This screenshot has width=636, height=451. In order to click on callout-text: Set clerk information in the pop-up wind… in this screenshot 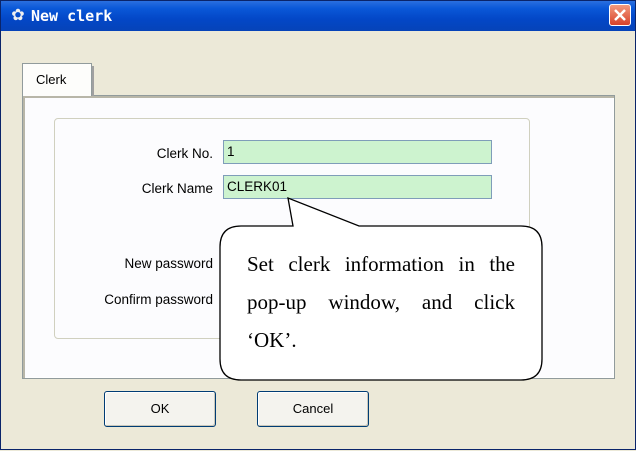, I will do `click(381, 302)`.